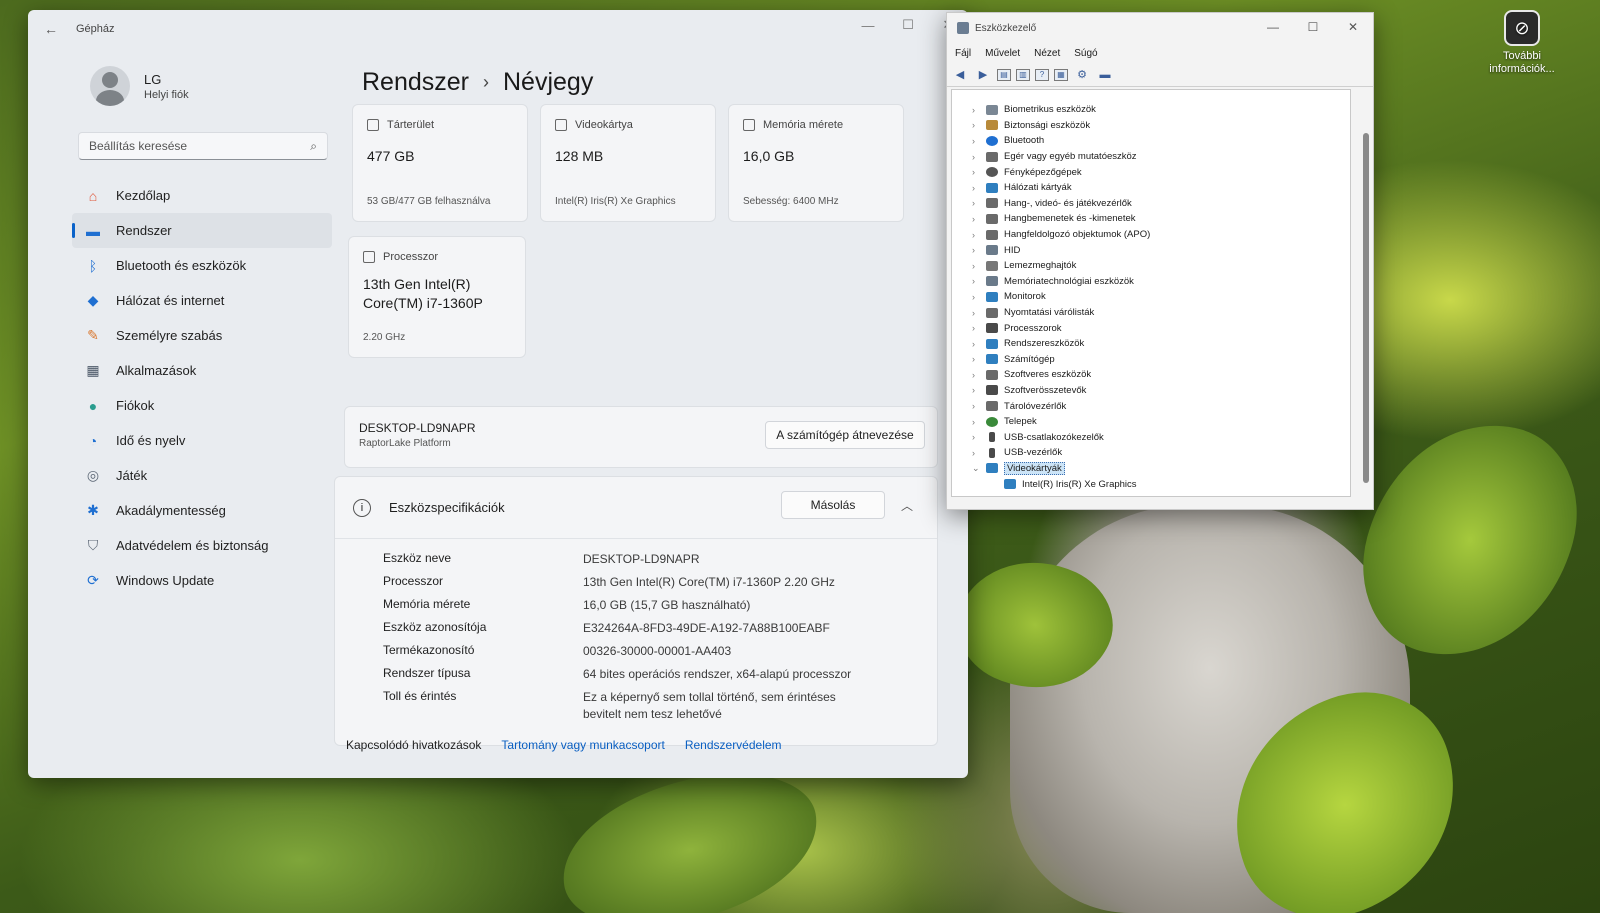 This screenshot has height=913, width=1600. What do you see at coordinates (1353, 27) in the screenshot?
I see `close-button: ✕` at bounding box center [1353, 27].